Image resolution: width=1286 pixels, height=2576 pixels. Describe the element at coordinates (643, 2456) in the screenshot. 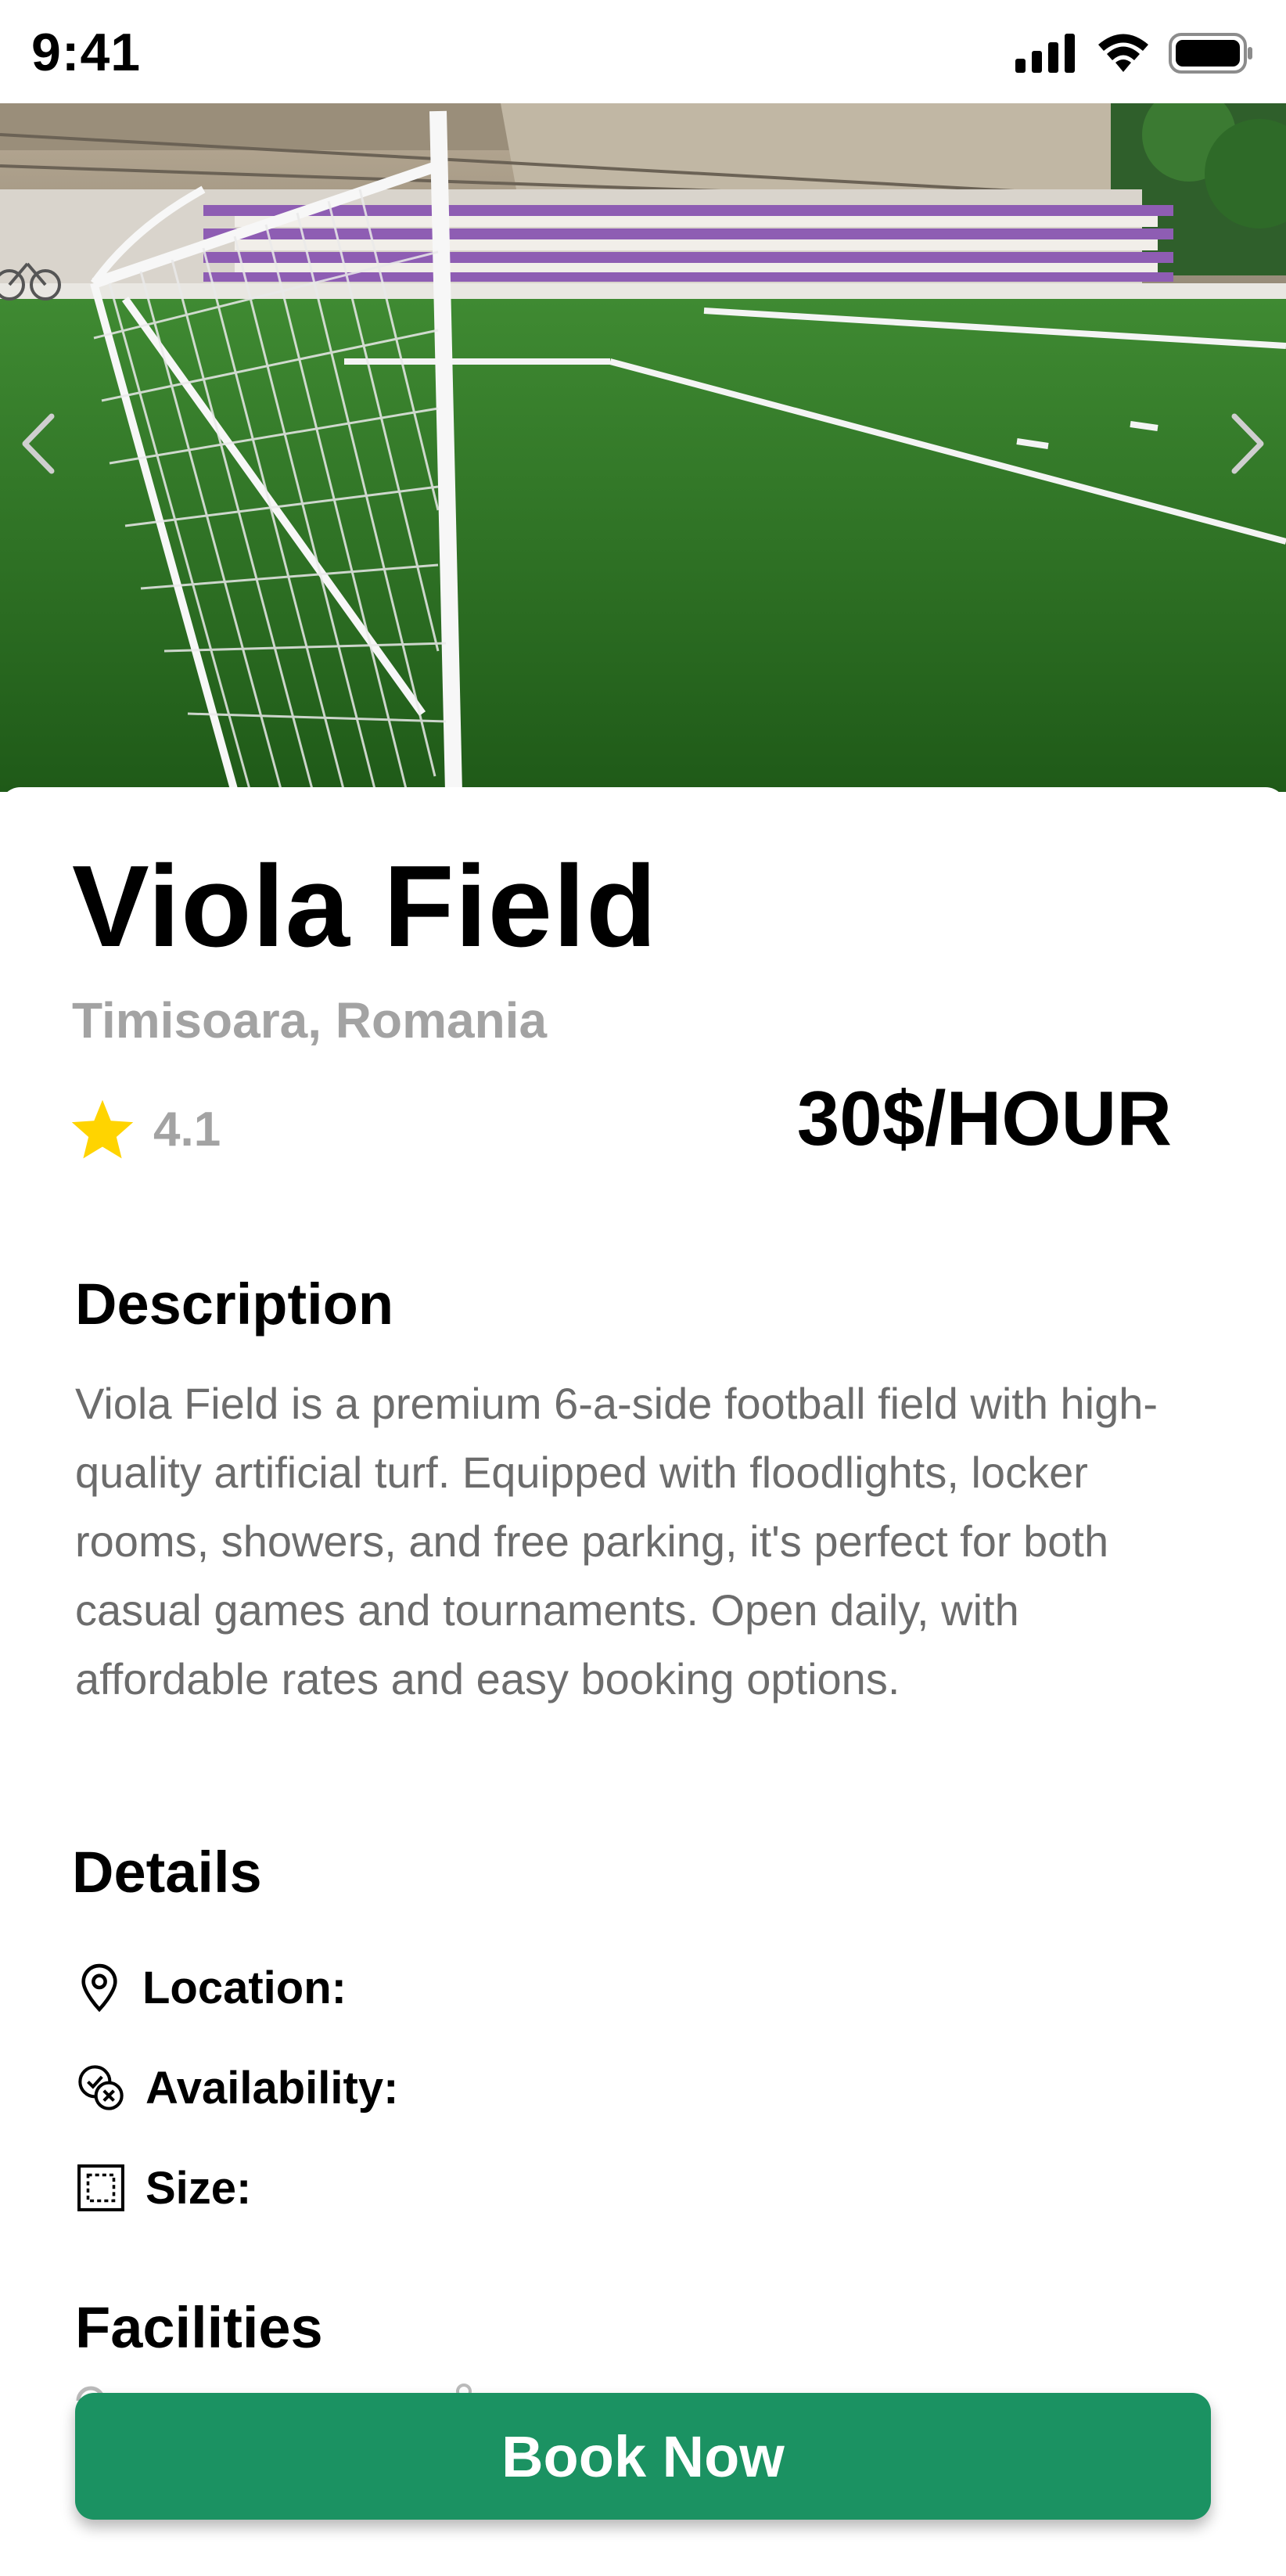

I see `book-now-button: Book Now` at that location.